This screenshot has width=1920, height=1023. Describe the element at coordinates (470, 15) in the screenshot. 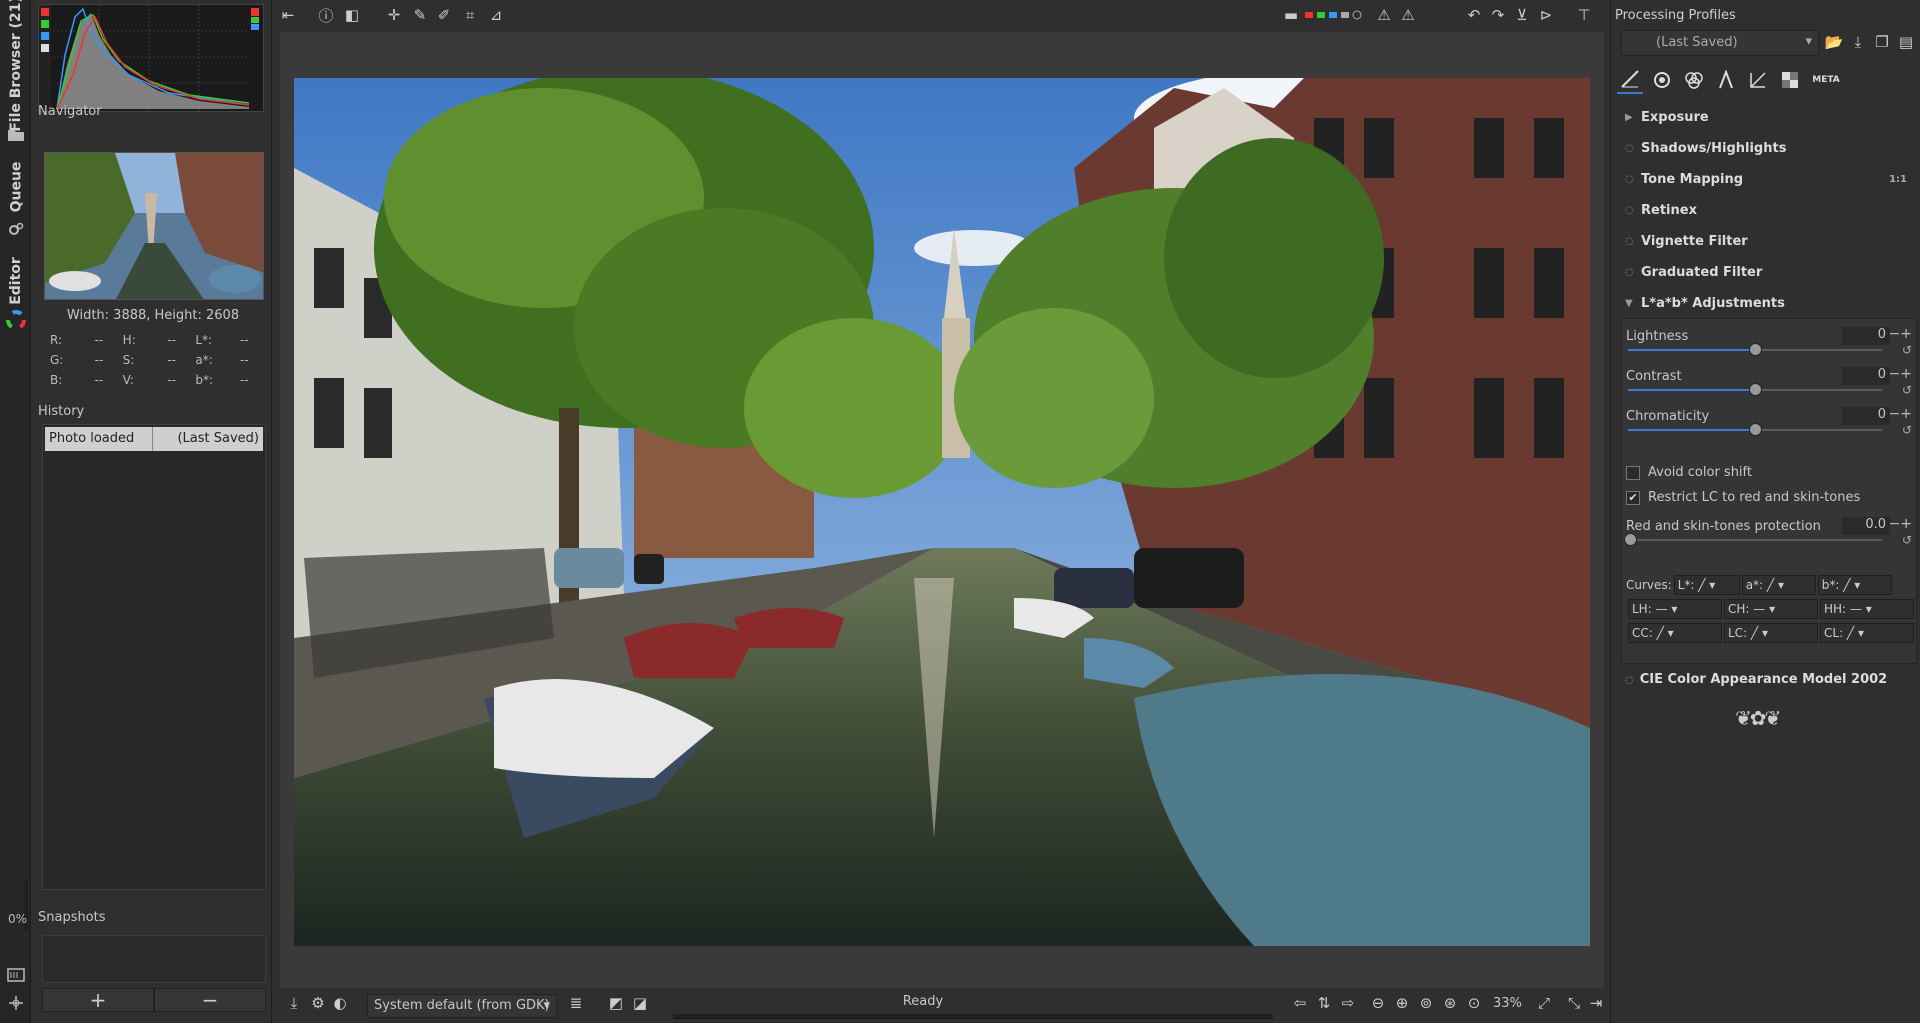

I see `crop-icon: ⌗` at that location.